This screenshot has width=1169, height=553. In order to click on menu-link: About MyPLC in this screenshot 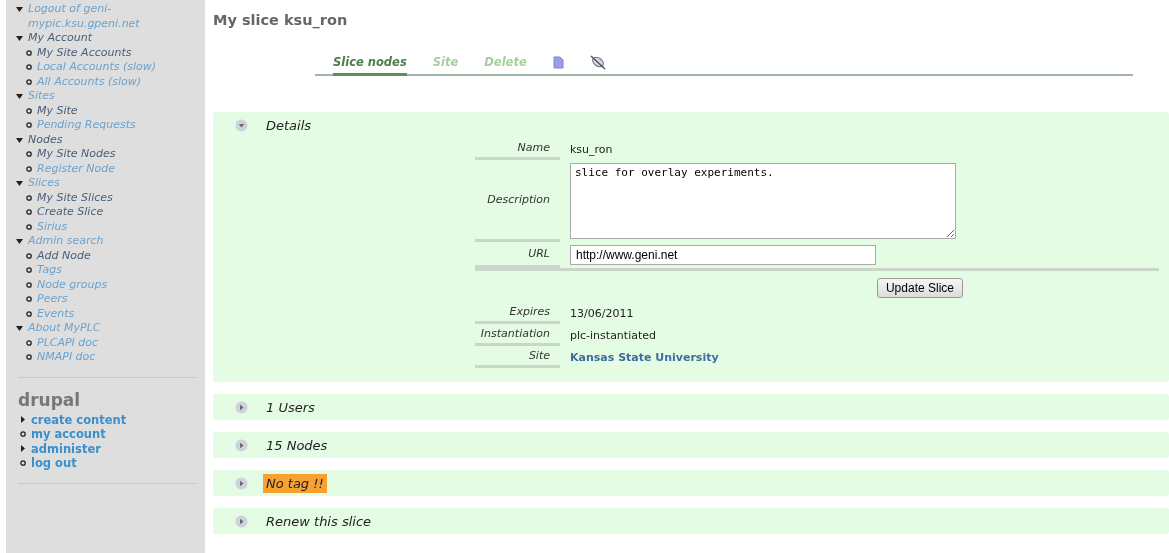, I will do `click(103, 328)`.